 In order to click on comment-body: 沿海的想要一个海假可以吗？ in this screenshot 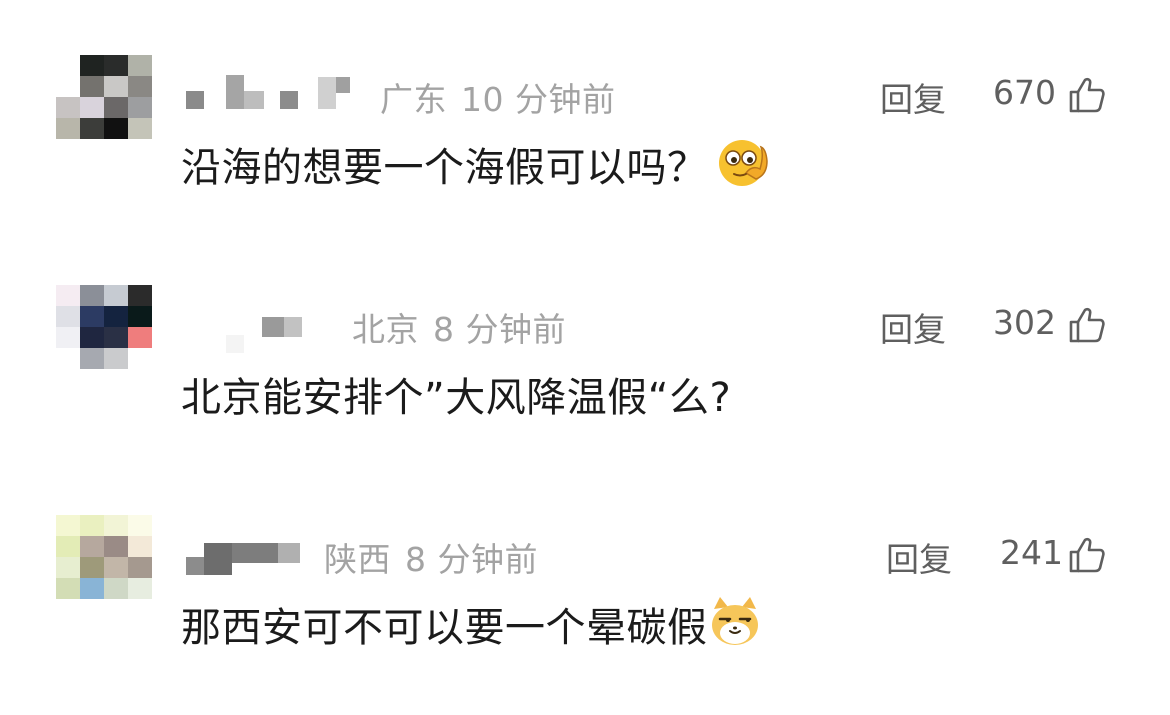, I will do `click(444, 168)`.